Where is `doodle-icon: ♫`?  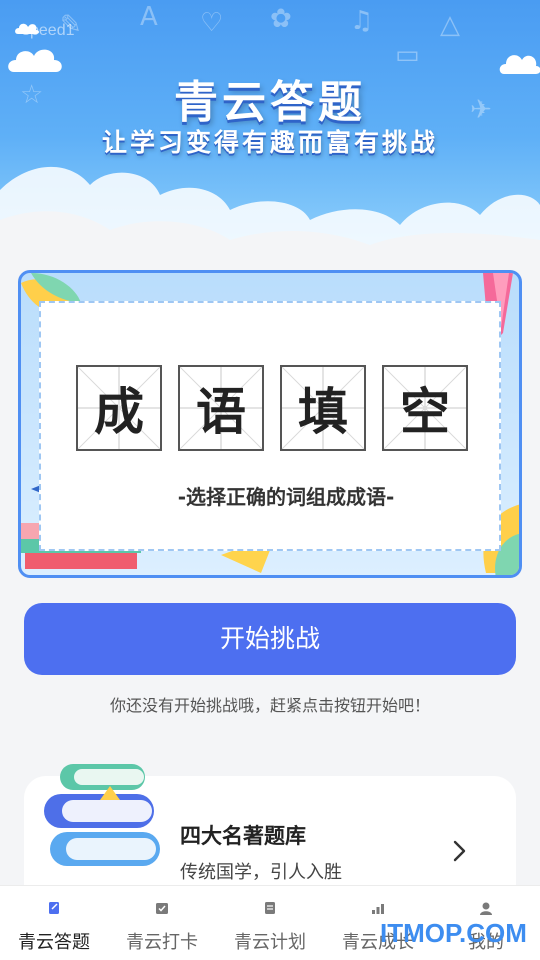 doodle-icon: ♫ is located at coordinates (362, 21).